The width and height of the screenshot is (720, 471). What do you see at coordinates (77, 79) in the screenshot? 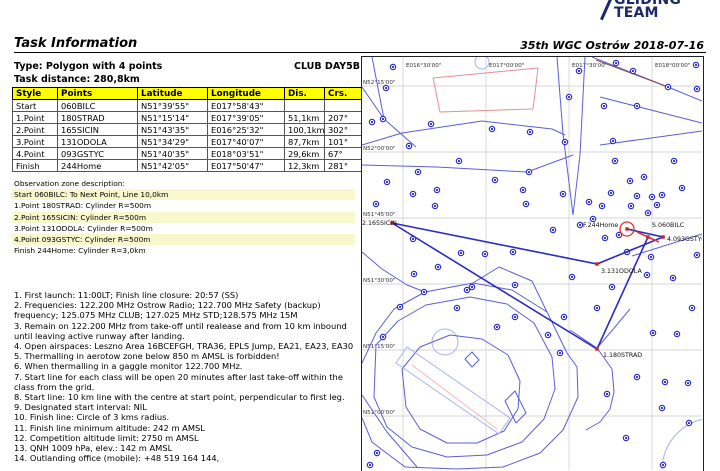
I see `task-distance: Task distance: 280,8km` at bounding box center [77, 79].